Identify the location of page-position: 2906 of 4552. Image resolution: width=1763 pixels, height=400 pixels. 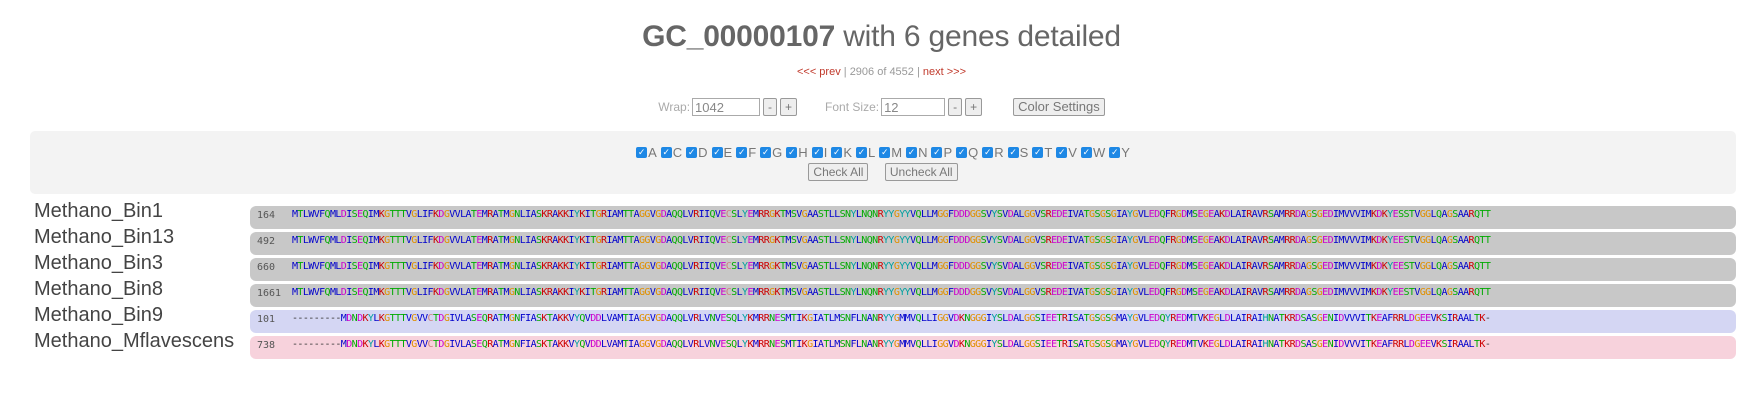
(881, 72).